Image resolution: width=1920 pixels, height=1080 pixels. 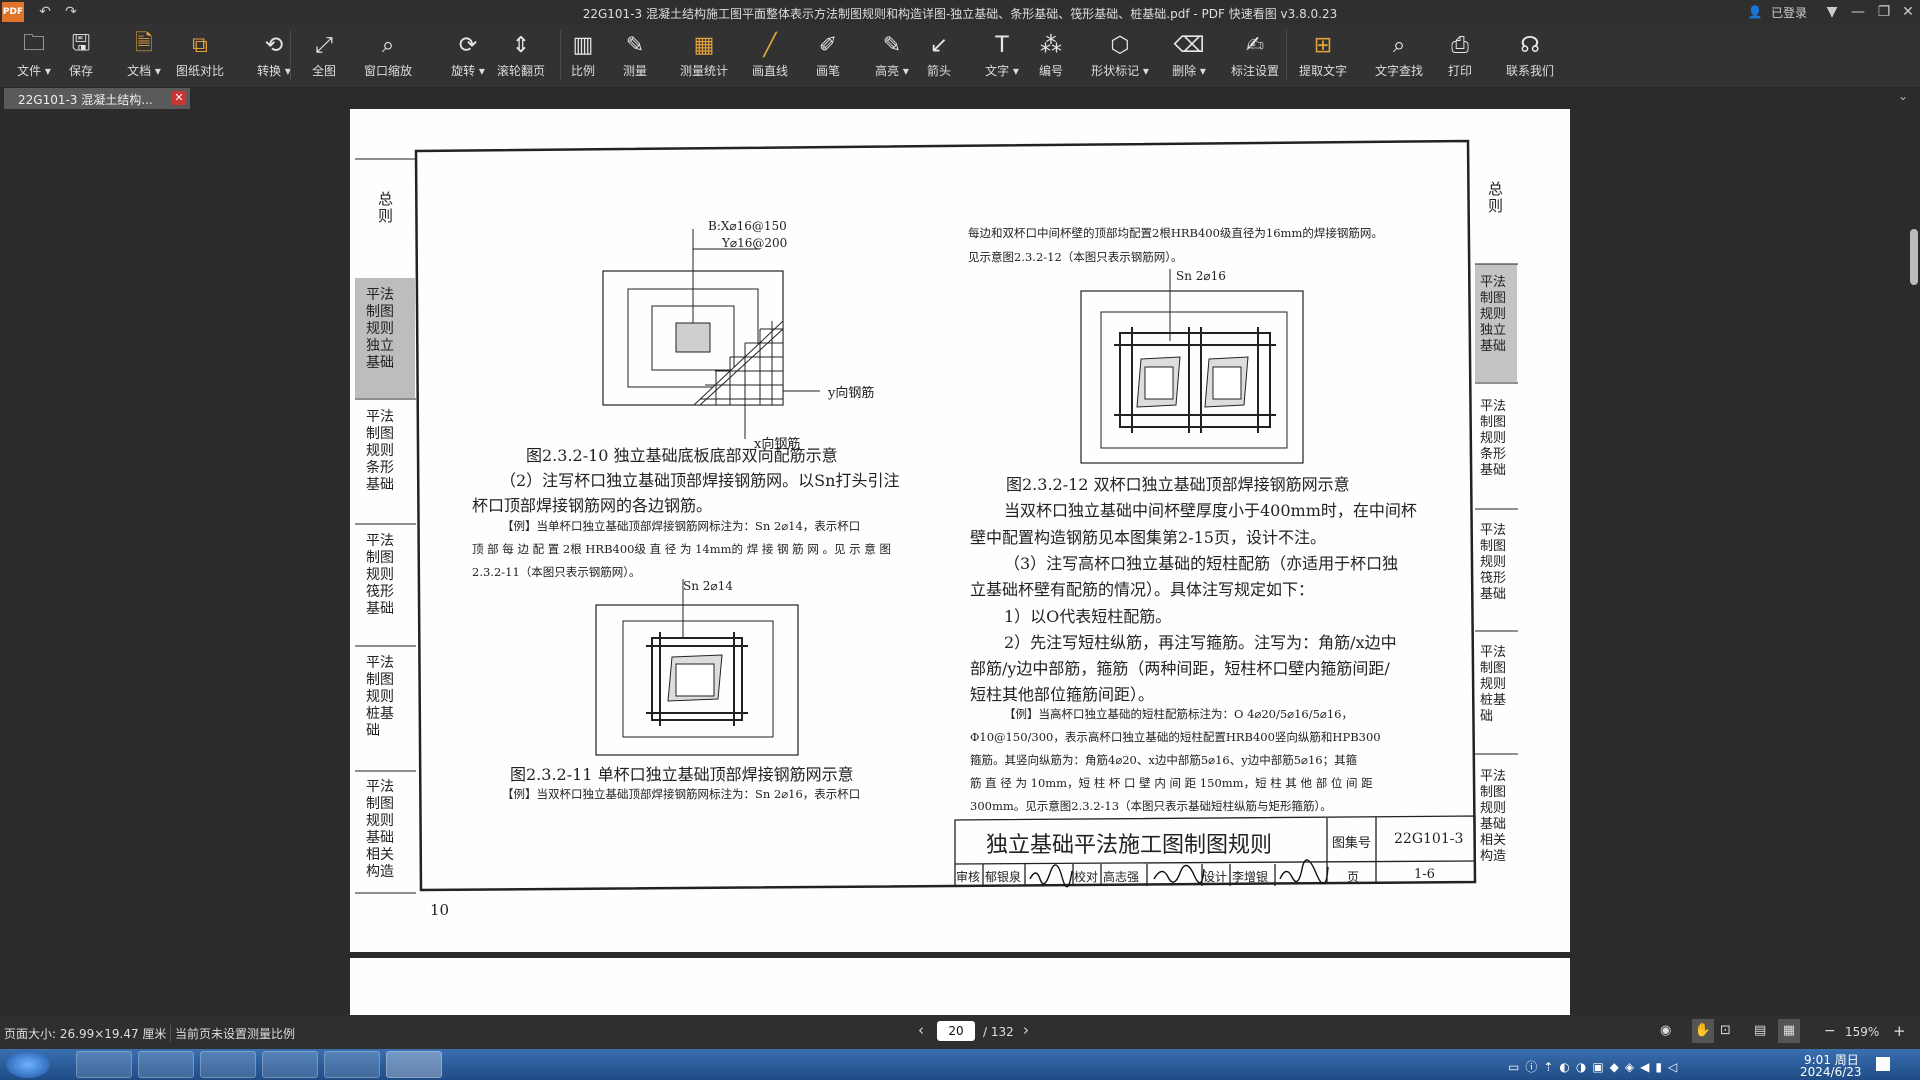 I want to click on toolbar-print-button: ⎙ 打印, so click(x=1460, y=57).